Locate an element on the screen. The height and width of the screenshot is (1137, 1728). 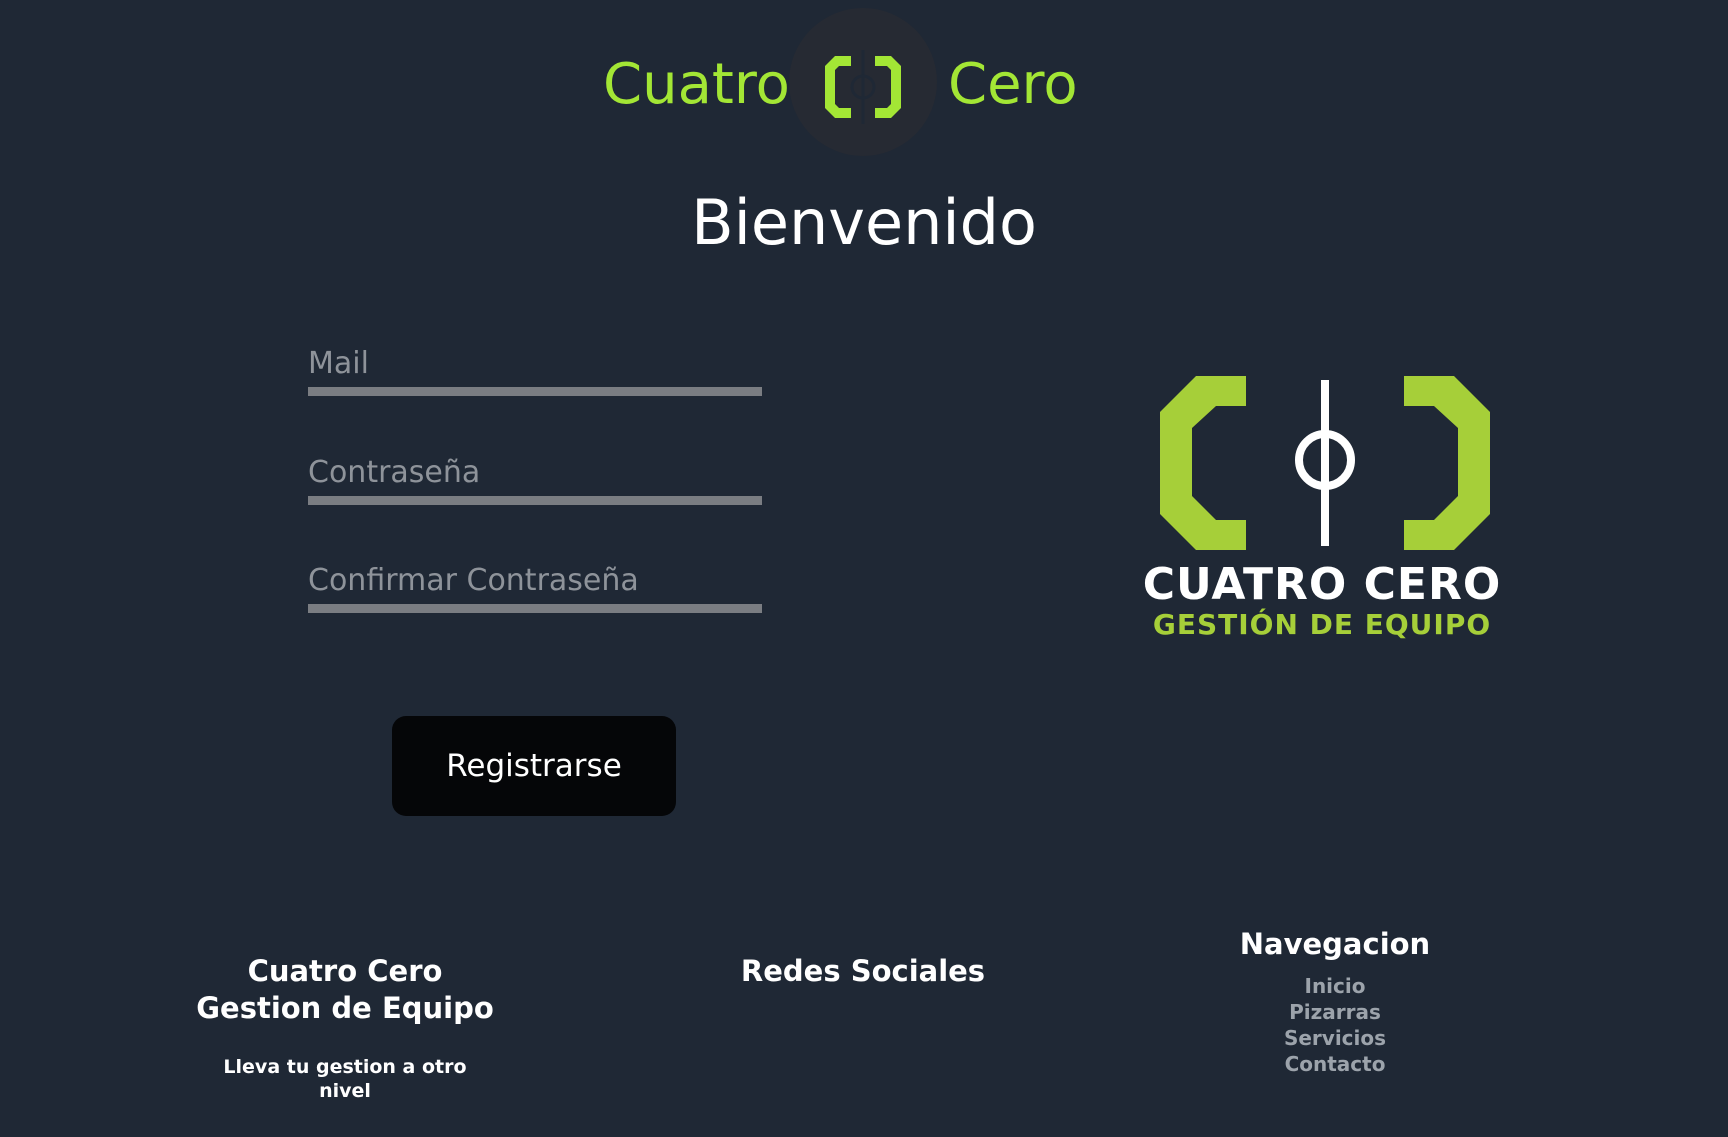
footer-nav-title: Navegacion is located at coordinates (1335, 944).